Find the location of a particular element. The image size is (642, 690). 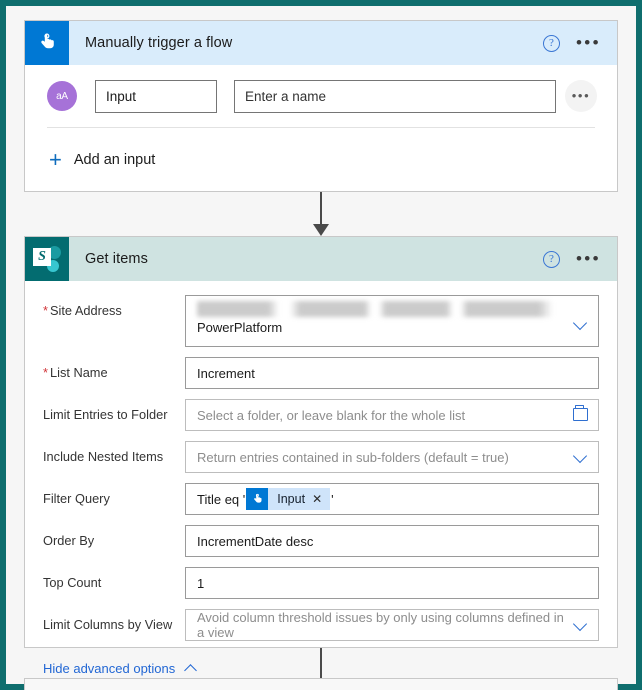

input-row-more-button: ••• is located at coordinates (581, 96).